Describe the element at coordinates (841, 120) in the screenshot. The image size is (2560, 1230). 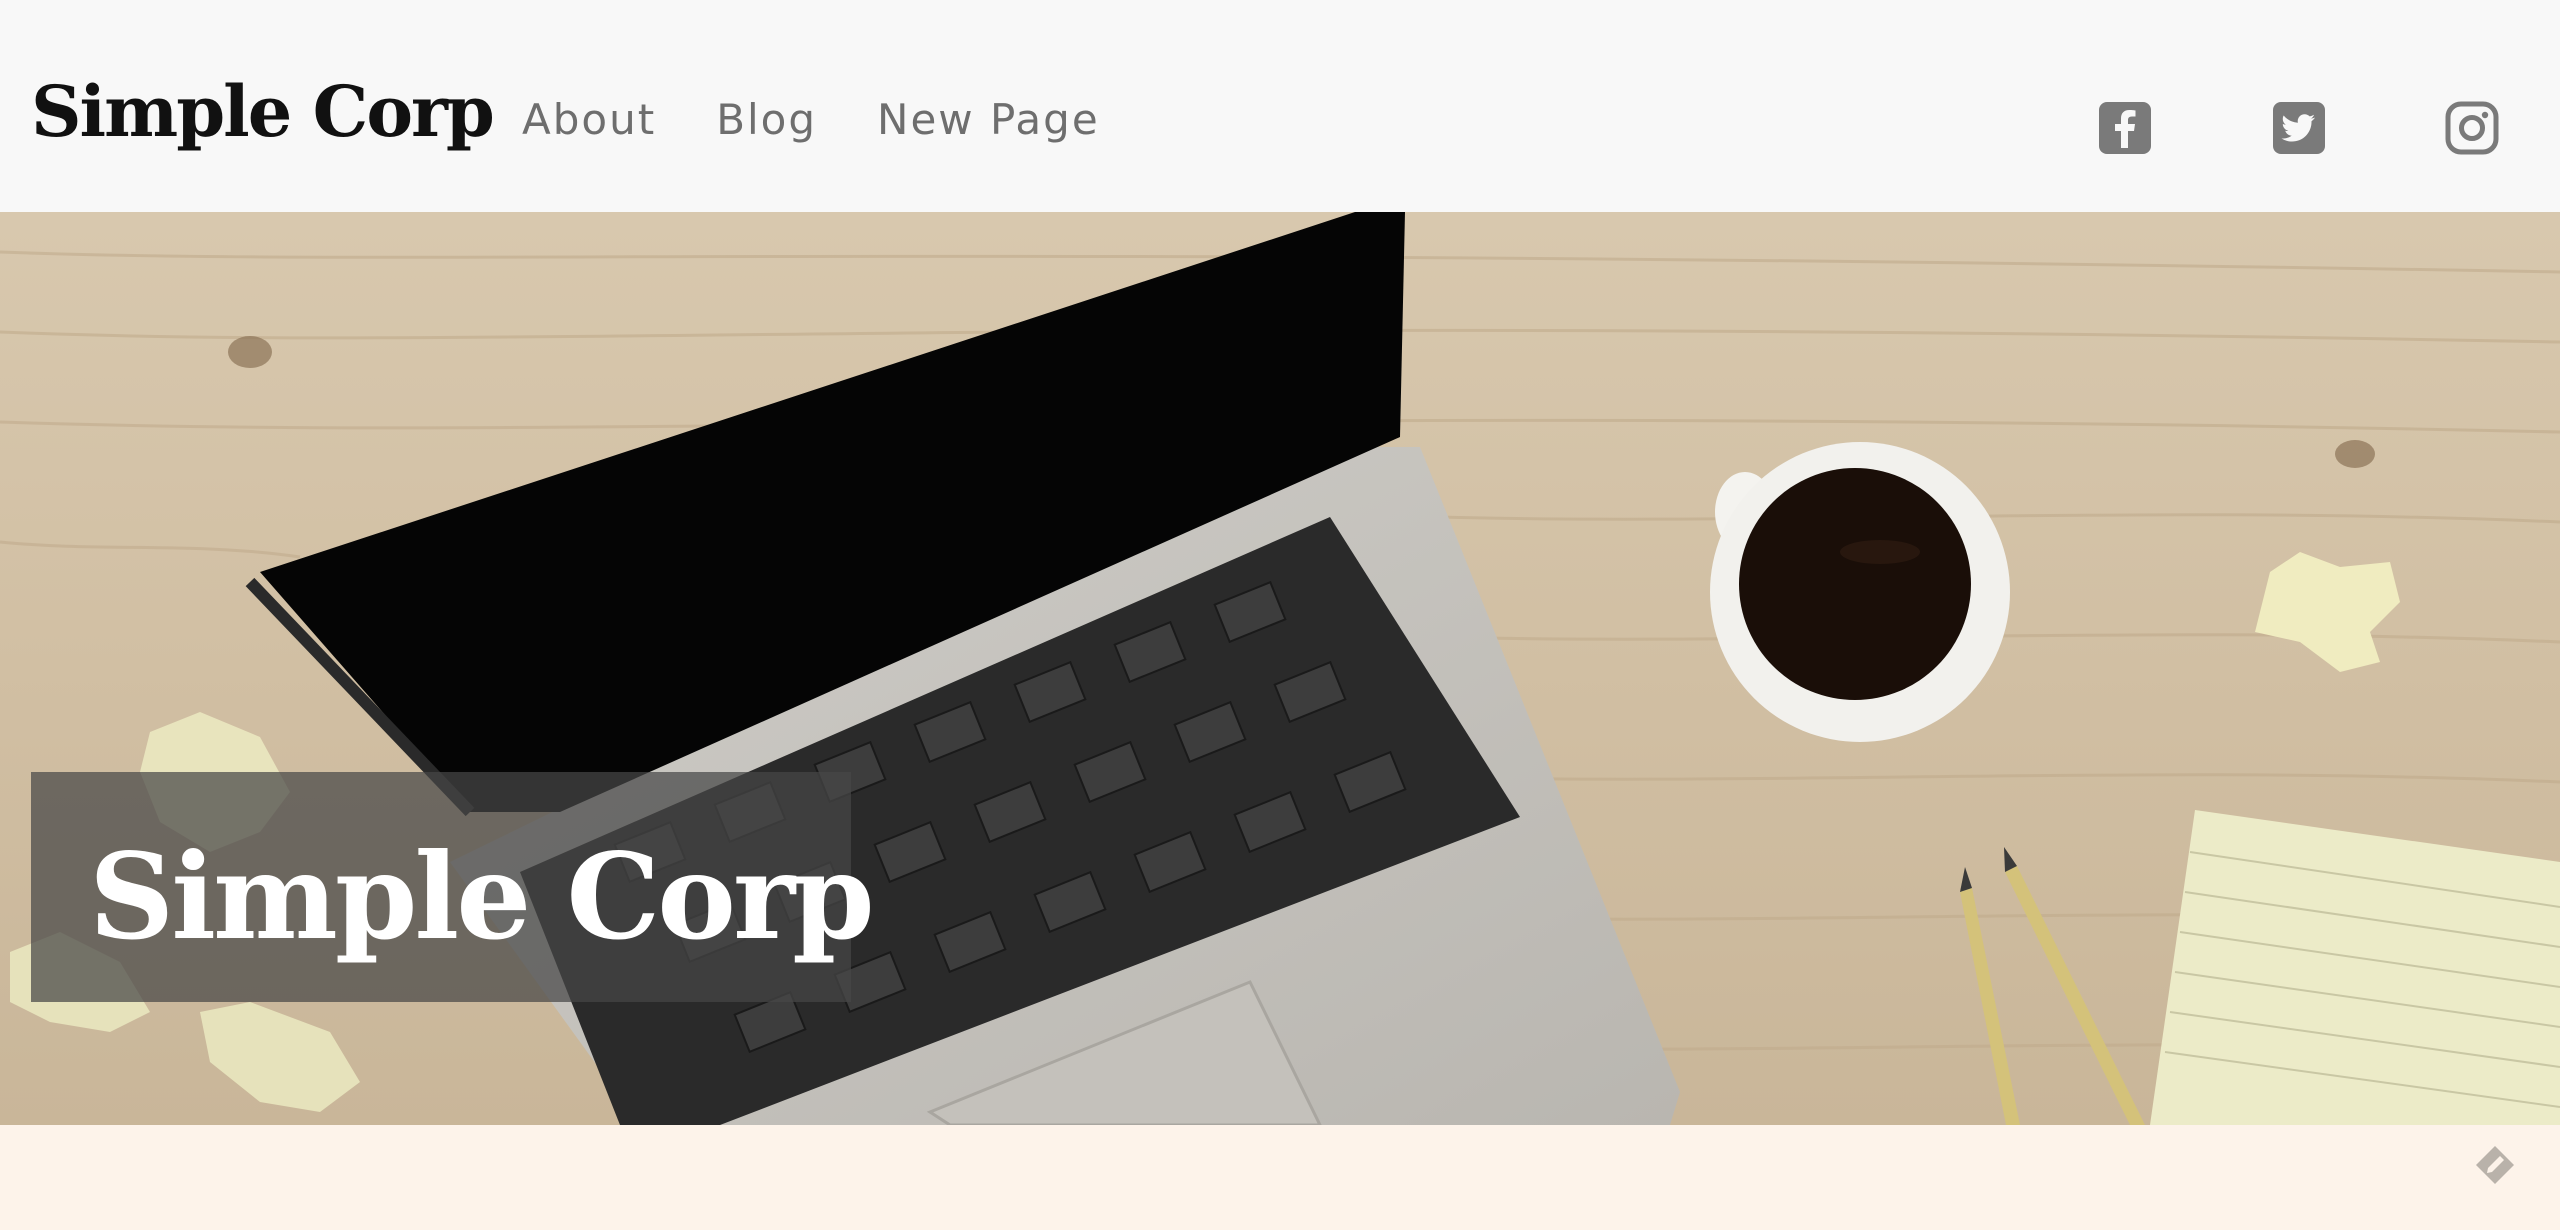
I see `main-nav: About Blog New Page` at that location.